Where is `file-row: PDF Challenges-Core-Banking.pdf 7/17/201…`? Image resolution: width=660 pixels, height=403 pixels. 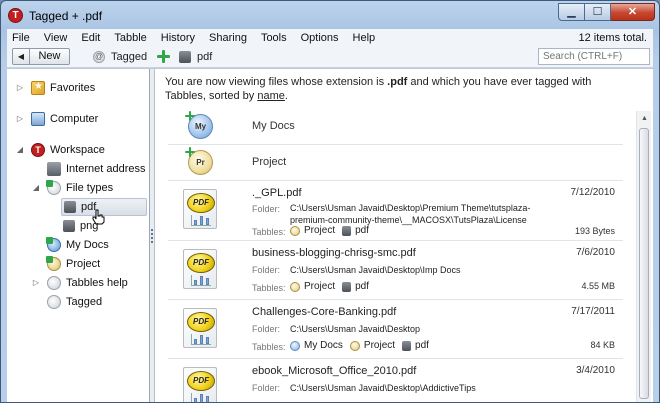
file-row: PDF Challenges-Core-Banking.pdf 7/17/201… is located at coordinates (395, 329).